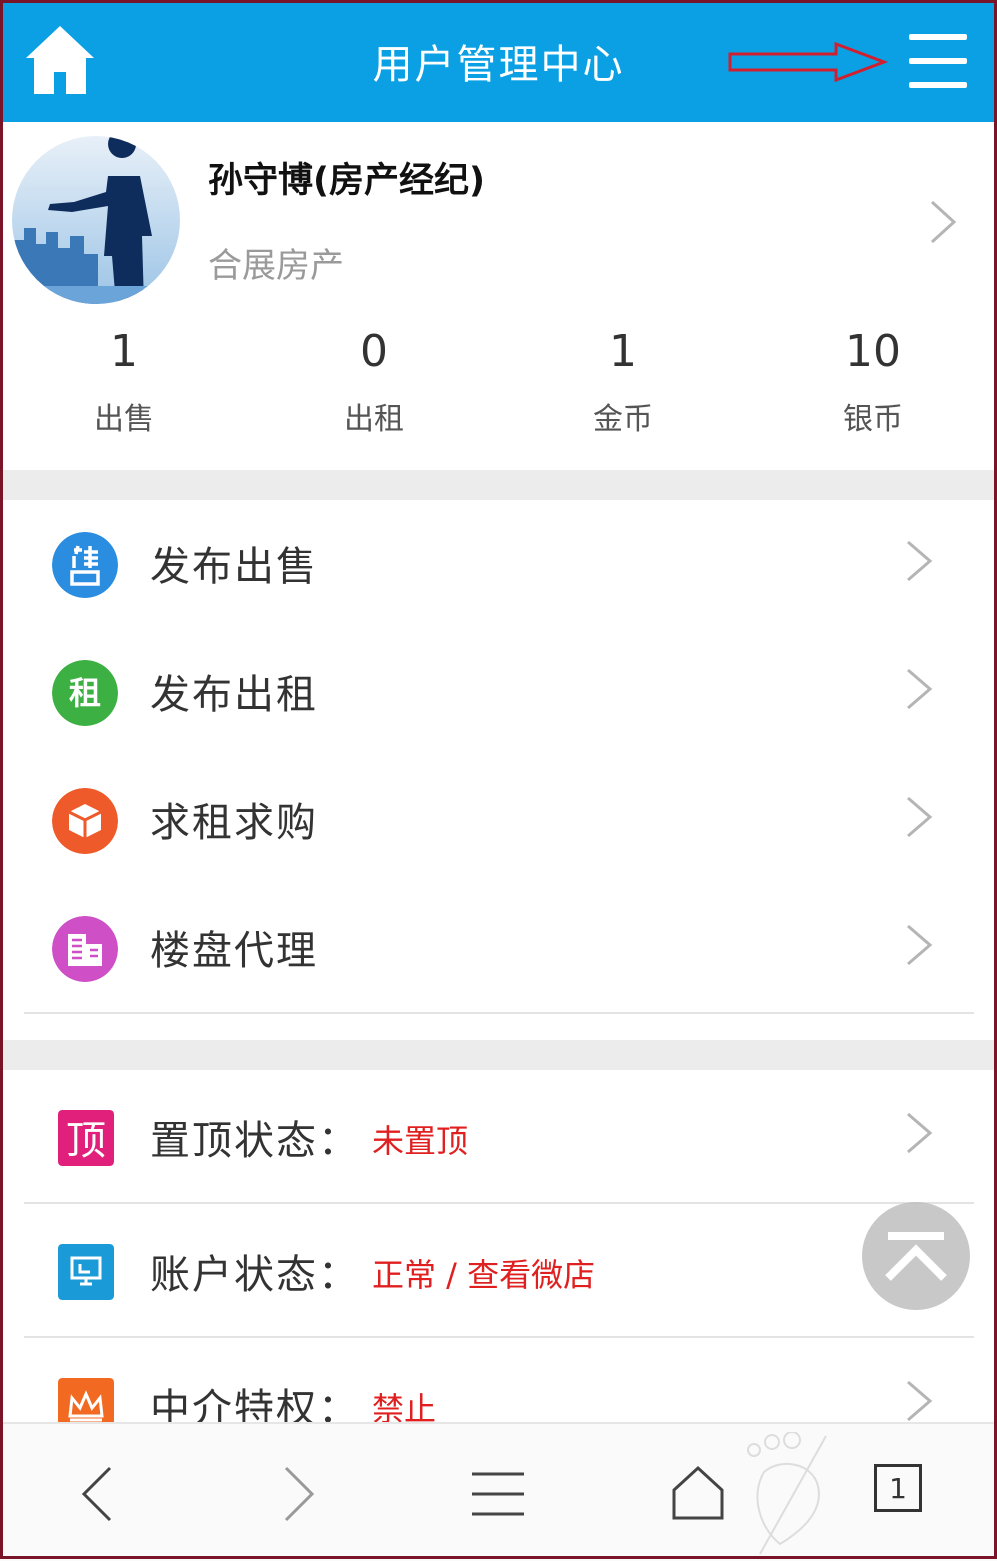 The height and width of the screenshot is (1561, 997). I want to click on status-item-account: 账户状态： 正常 / 查看微店, so click(499, 1271).